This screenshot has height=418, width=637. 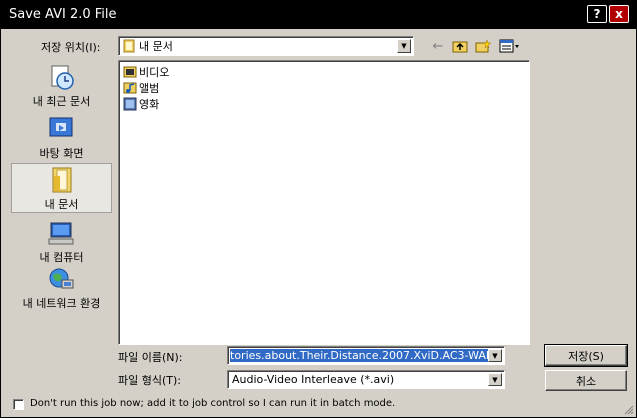 What do you see at coordinates (61, 101) in the screenshot?
I see `place-label: 내 최근 문서` at bounding box center [61, 101].